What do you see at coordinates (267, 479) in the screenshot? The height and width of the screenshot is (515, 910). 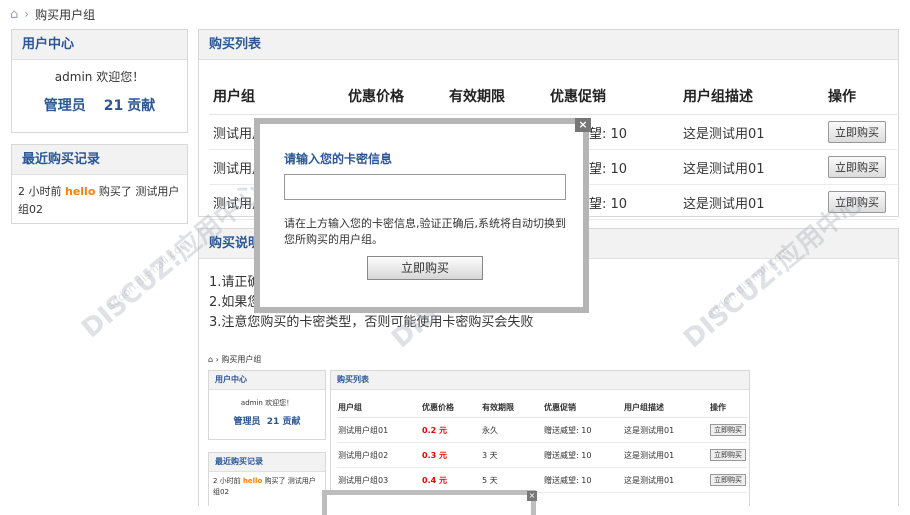 I see `mini-recent: 最近购买记录 2 小时前 hello 购买了 测试用户组02` at bounding box center [267, 479].